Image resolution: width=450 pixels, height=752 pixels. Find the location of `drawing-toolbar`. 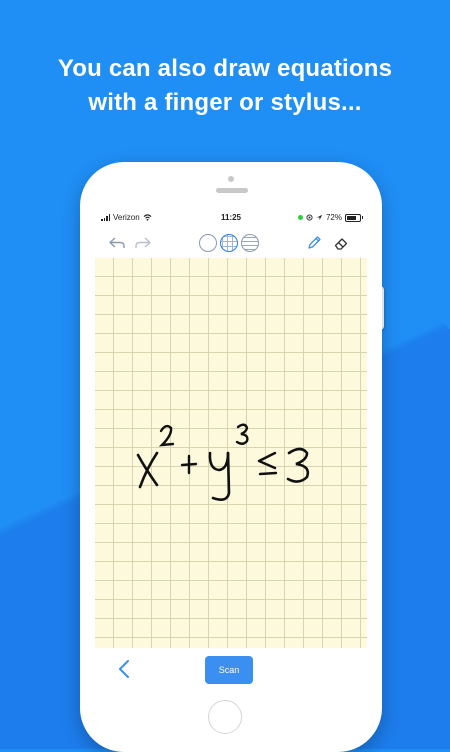

drawing-toolbar is located at coordinates (231, 243).